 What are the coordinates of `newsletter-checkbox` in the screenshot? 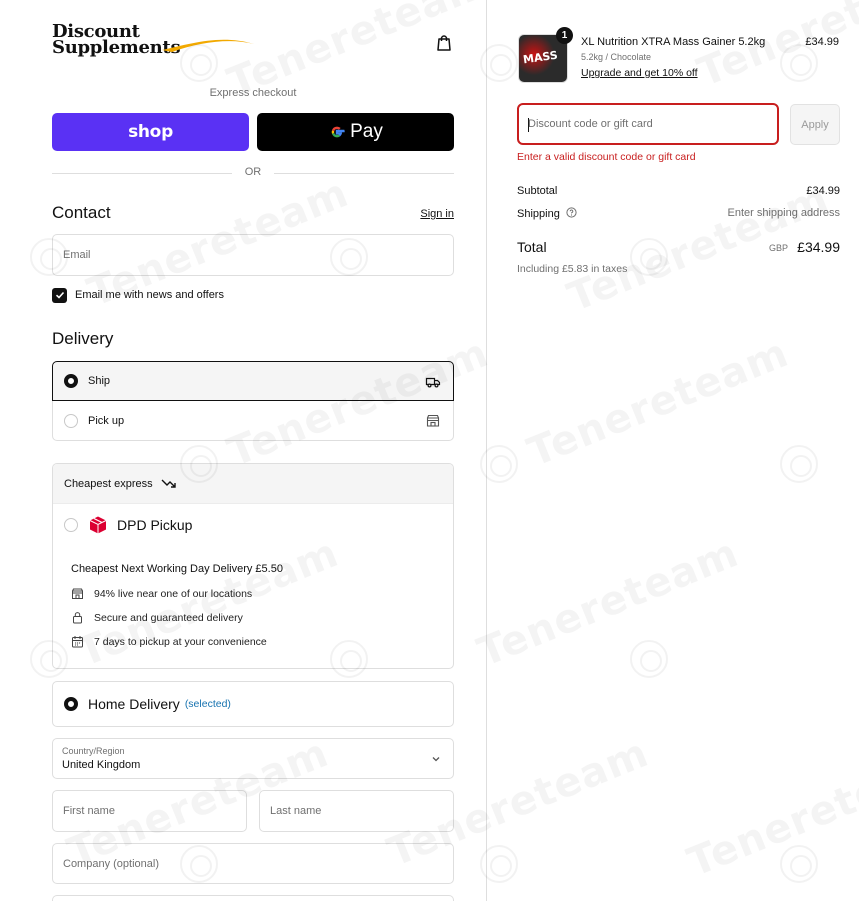 It's located at (59, 295).